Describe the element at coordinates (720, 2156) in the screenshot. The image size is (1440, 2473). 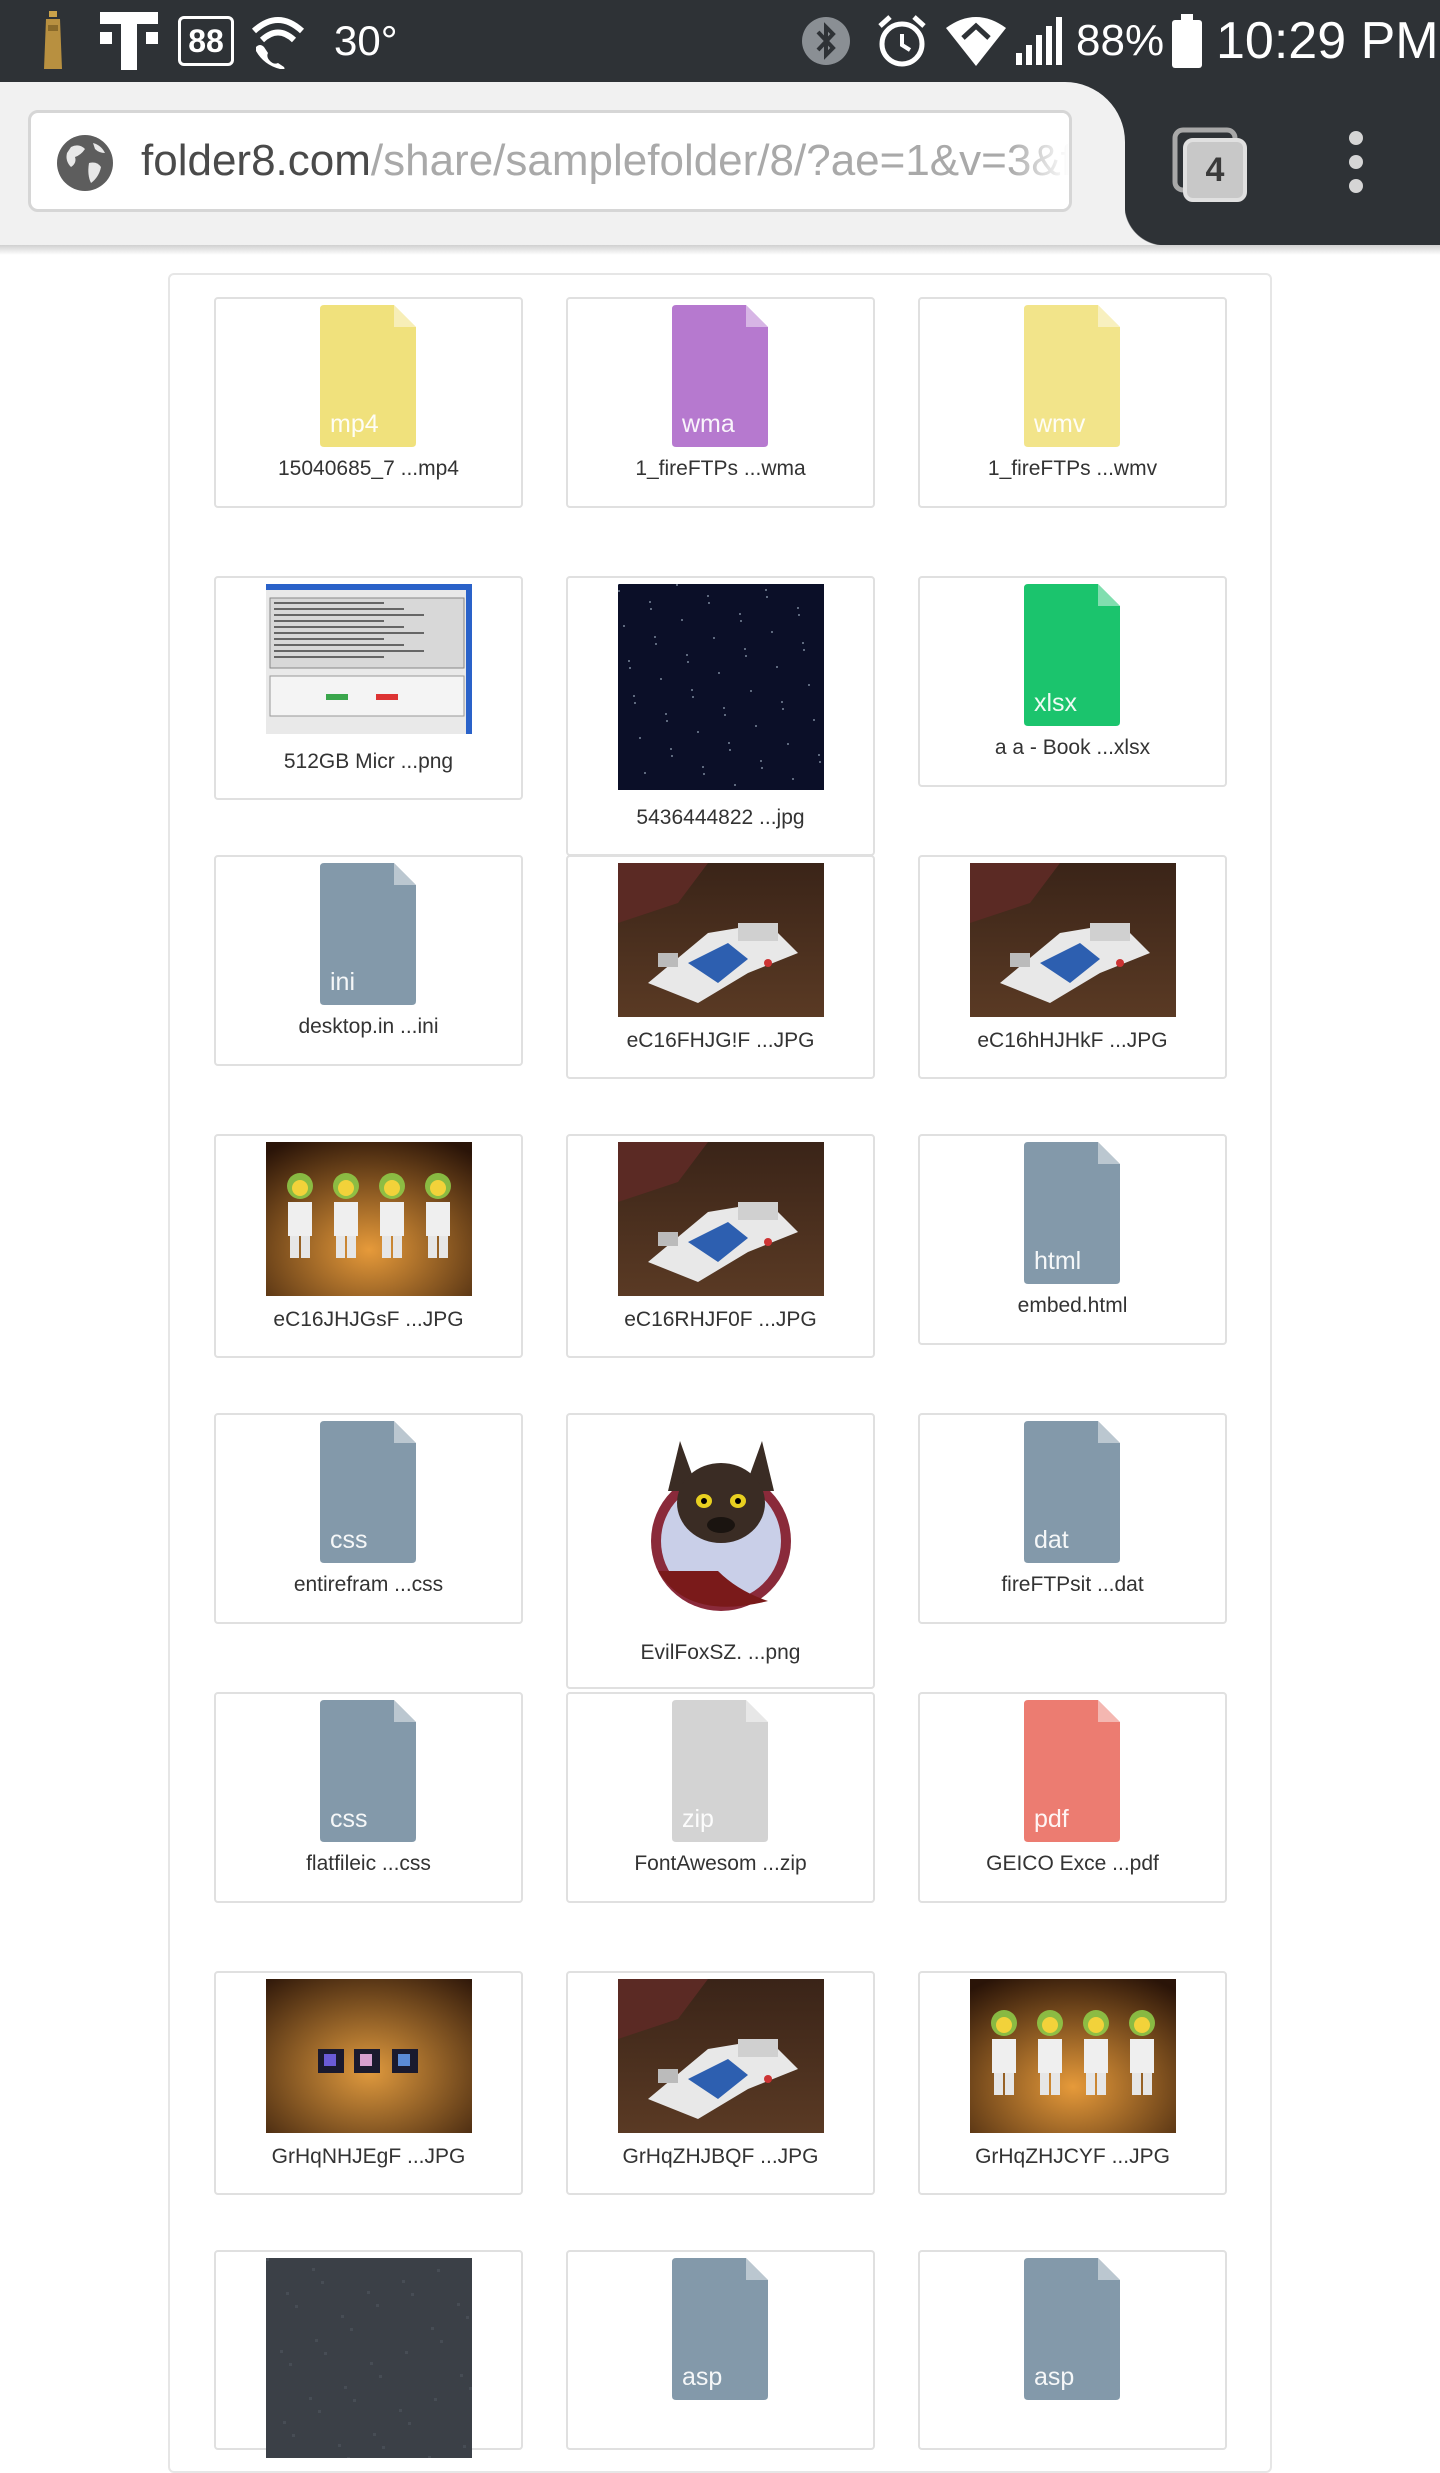
I see `file-name: GrHqZHJBQF ...JPG` at that location.